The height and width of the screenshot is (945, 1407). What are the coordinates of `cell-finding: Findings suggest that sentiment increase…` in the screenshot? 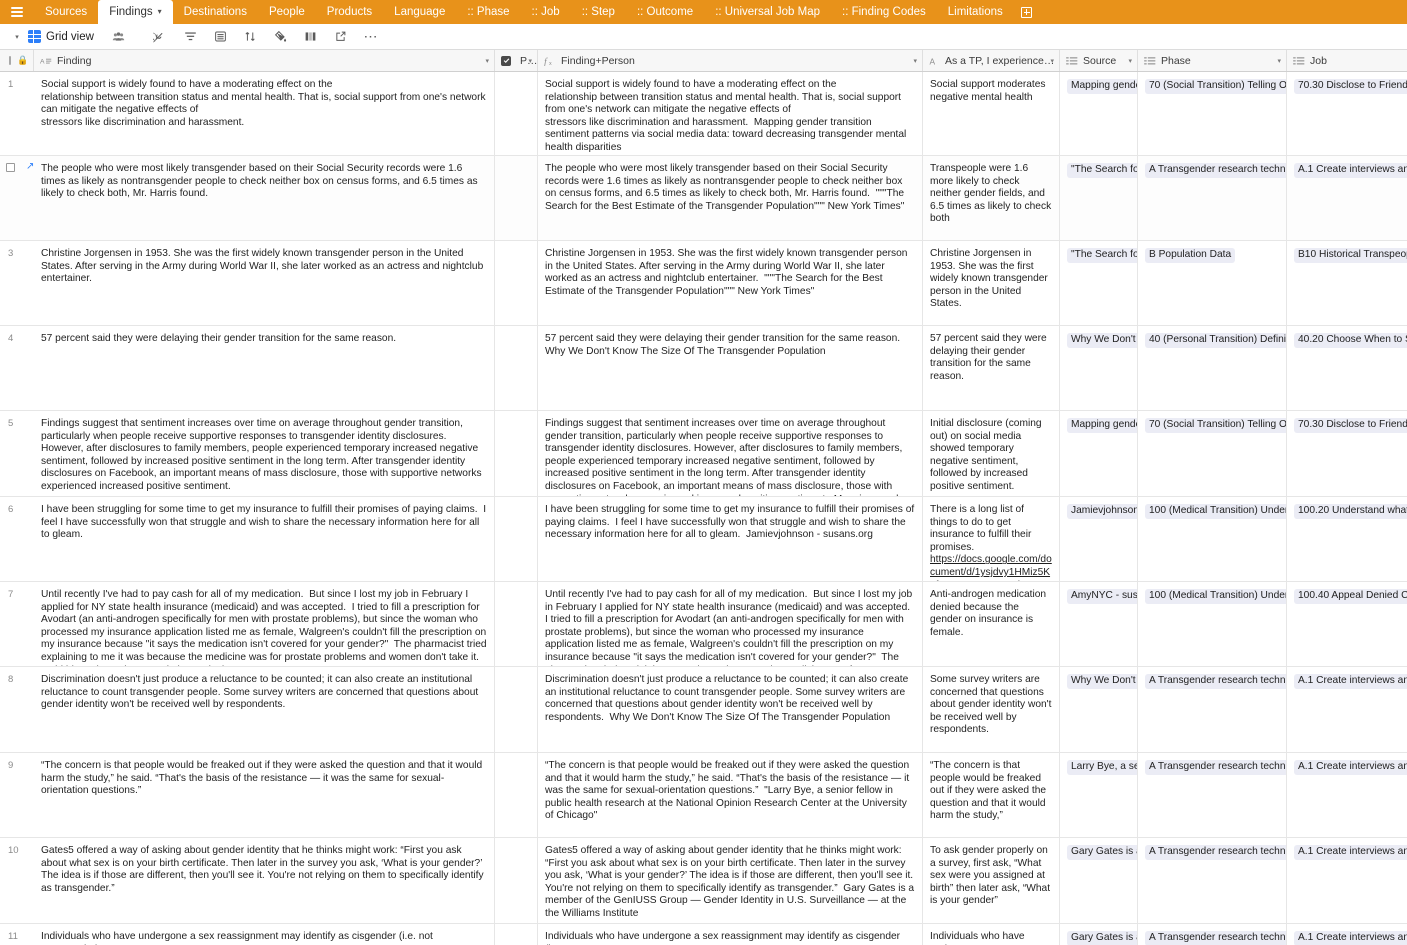 It's located at (264, 453).